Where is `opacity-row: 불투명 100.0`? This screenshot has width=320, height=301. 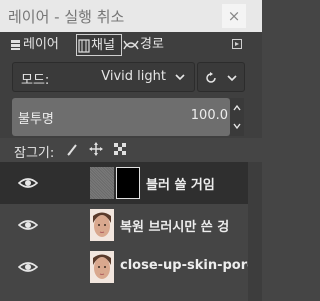
opacity-row: 불투명 100.0 is located at coordinates (131, 117).